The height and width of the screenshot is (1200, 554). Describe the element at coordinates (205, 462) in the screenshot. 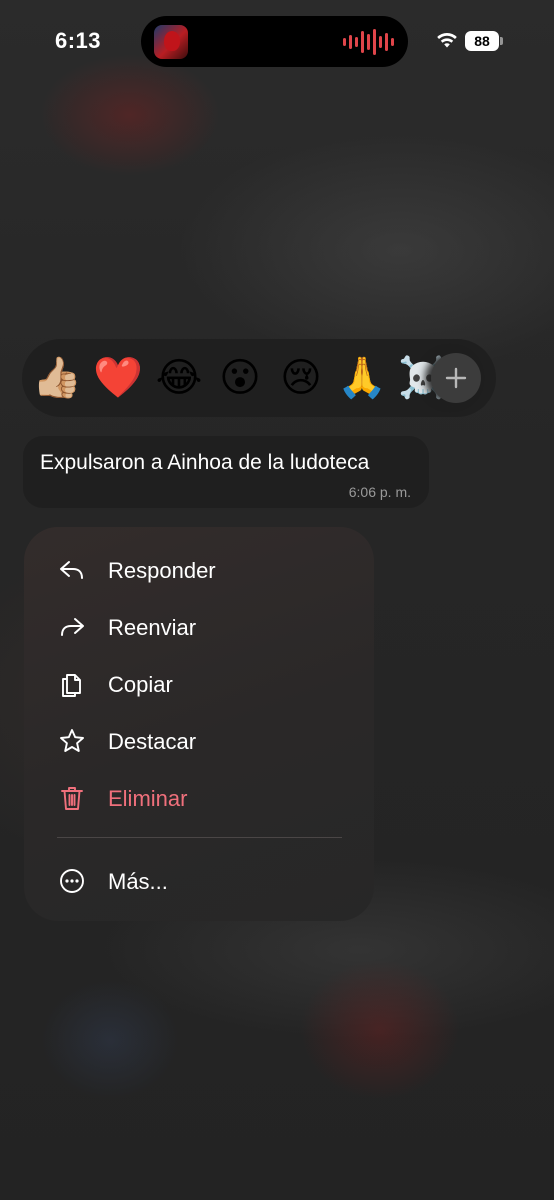

I see `message-text: Expulsaron a Ainhoa de la ludoteca` at that location.